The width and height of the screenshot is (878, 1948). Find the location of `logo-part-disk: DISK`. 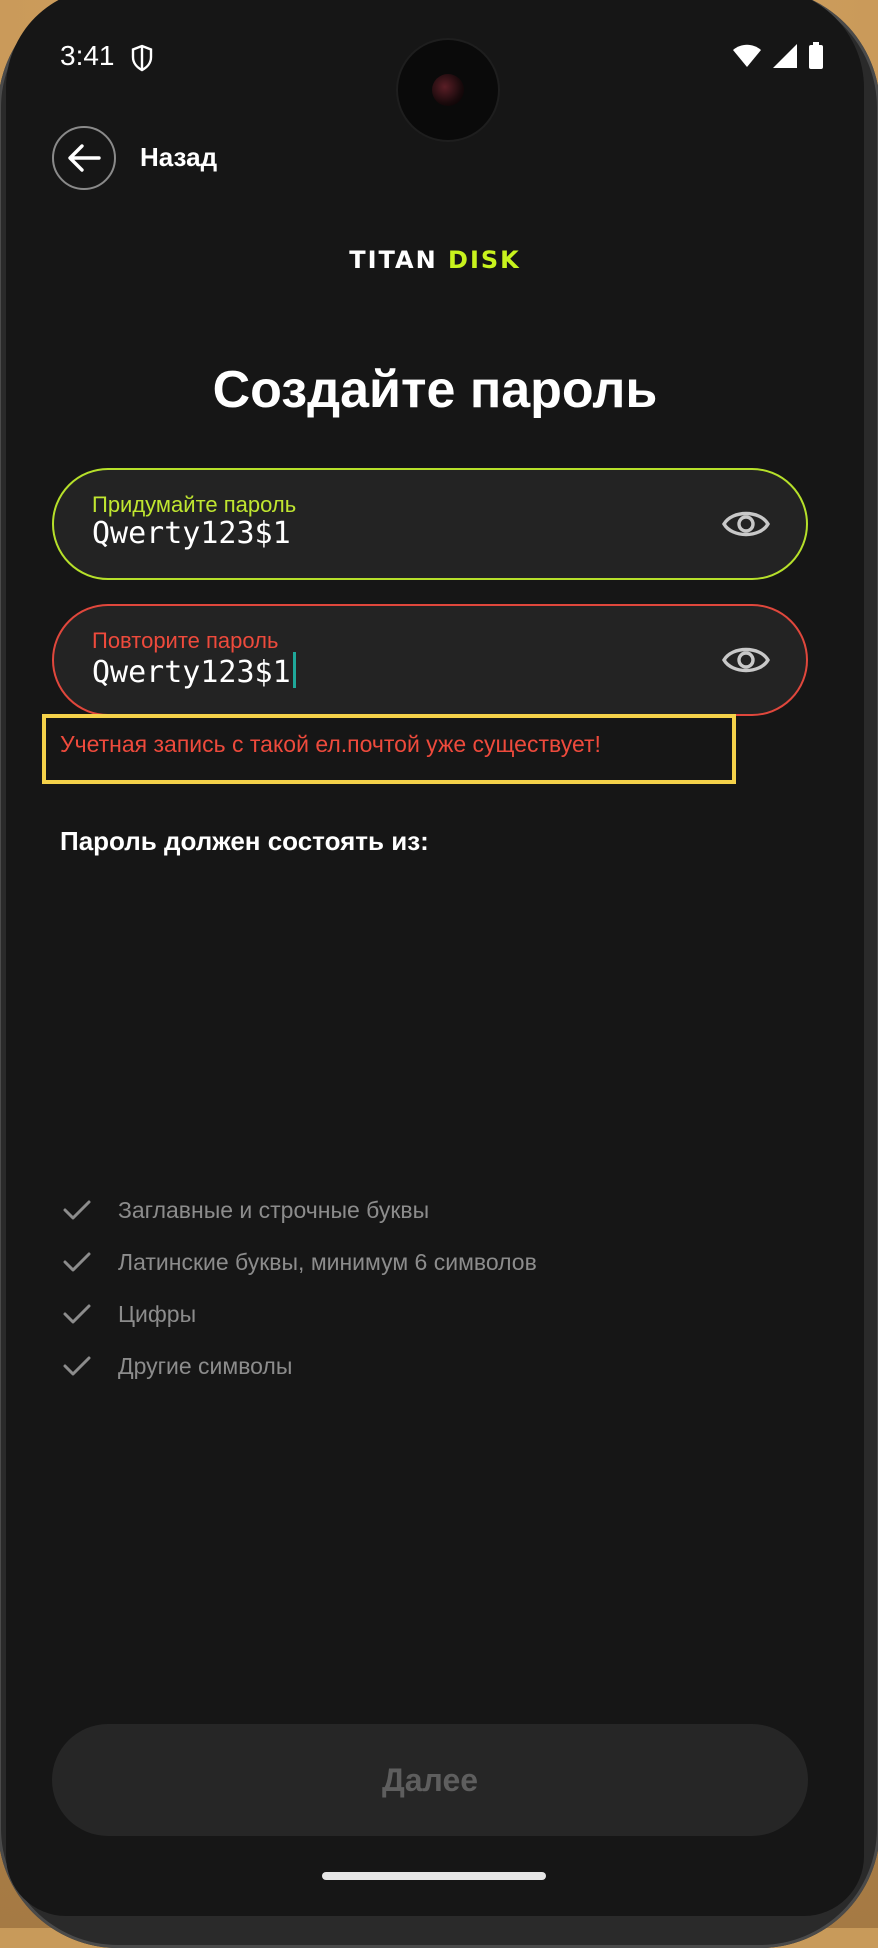

logo-part-disk: DISK is located at coordinates (484, 260).